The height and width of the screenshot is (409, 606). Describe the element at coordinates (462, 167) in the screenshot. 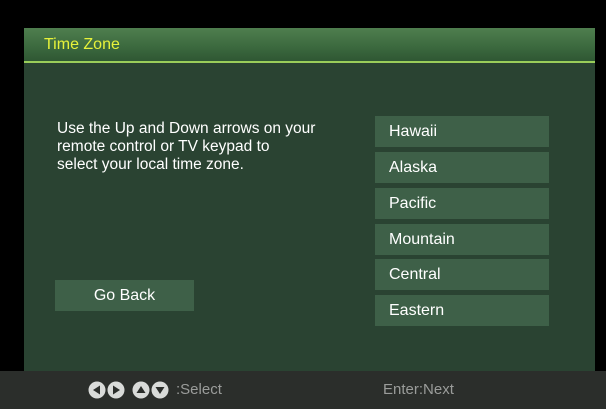

I see `time-zone-option-alaska: Alaska` at that location.